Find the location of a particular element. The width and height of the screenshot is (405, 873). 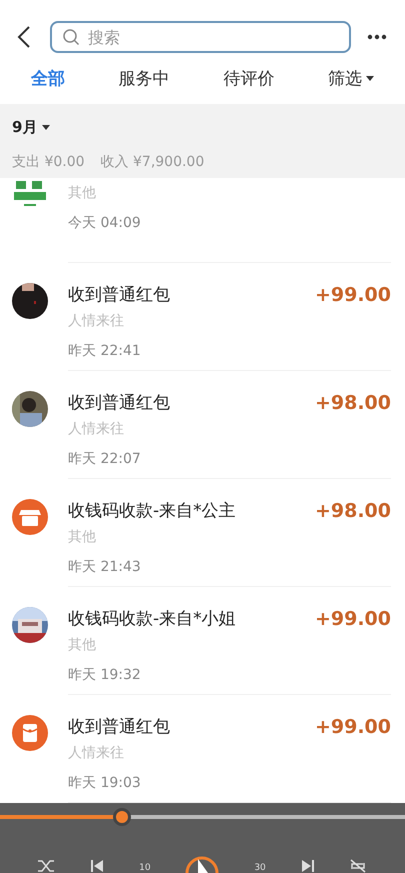

month-selector: 9月 is located at coordinates (31, 127).